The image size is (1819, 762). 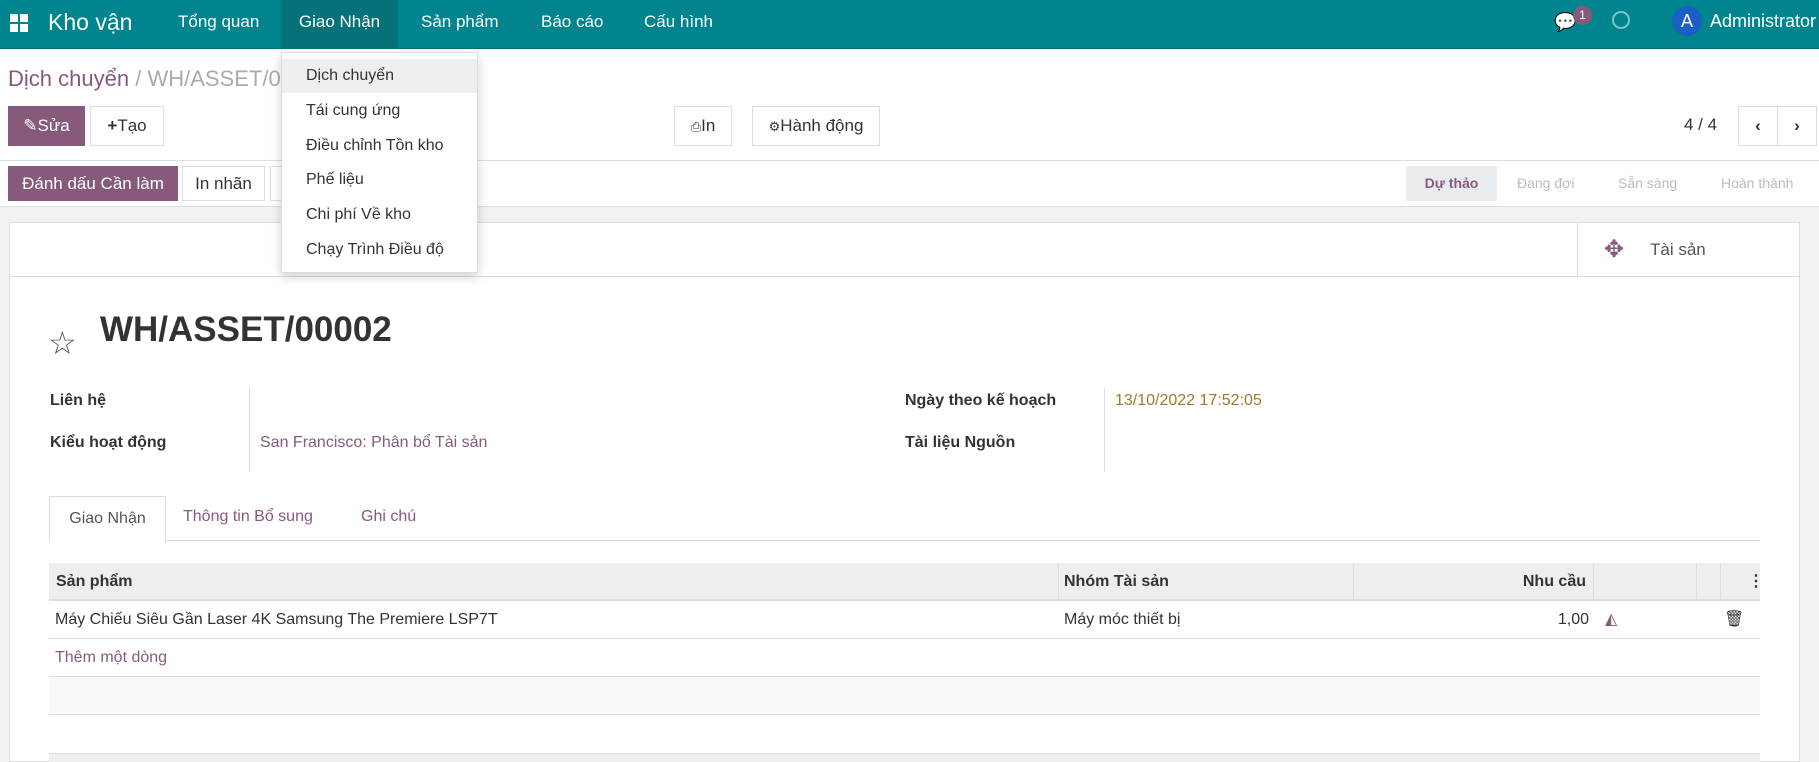 What do you see at coordinates (379, 146) in the screenshot?
I see `dropdown-item-inventory-adjustment: Điều chỉnh Tồn kho` at bounding box center [379, 146].